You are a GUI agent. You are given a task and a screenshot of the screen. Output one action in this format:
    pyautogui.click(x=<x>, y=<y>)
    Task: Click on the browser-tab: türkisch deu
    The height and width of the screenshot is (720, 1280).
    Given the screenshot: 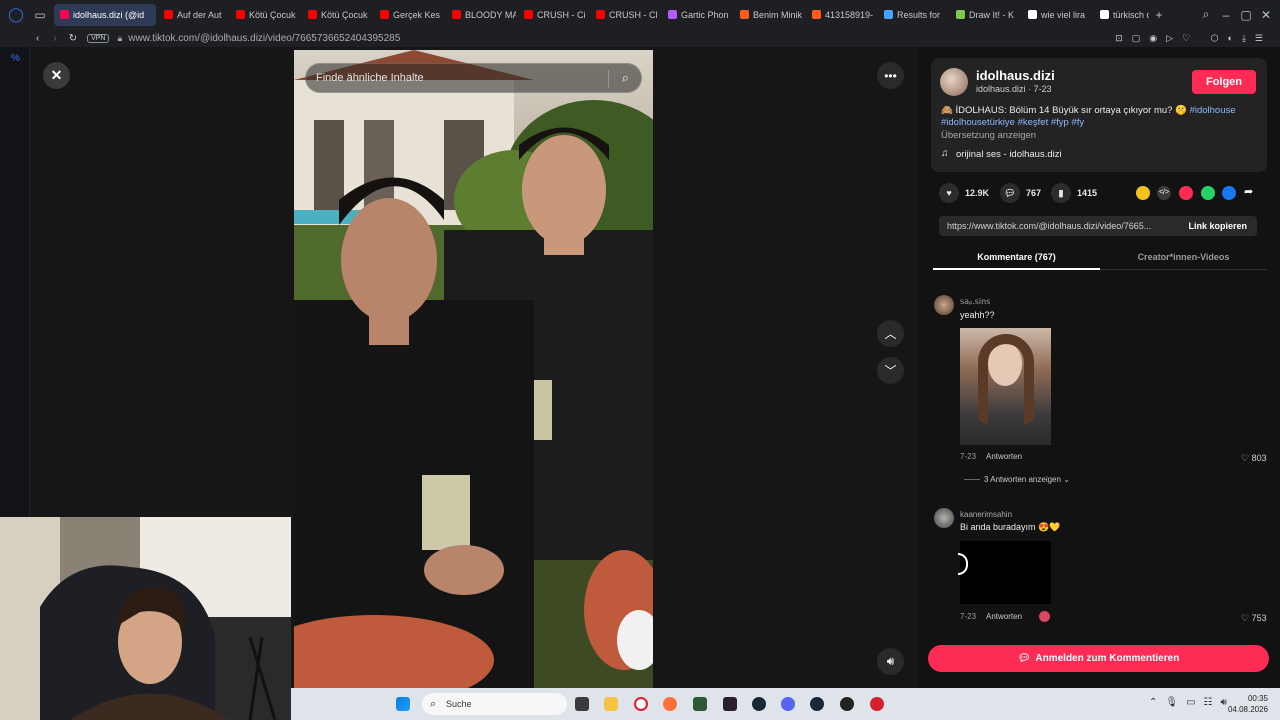 What is the action you would take?
    pyautogui.click(x=1121, y=15)
    